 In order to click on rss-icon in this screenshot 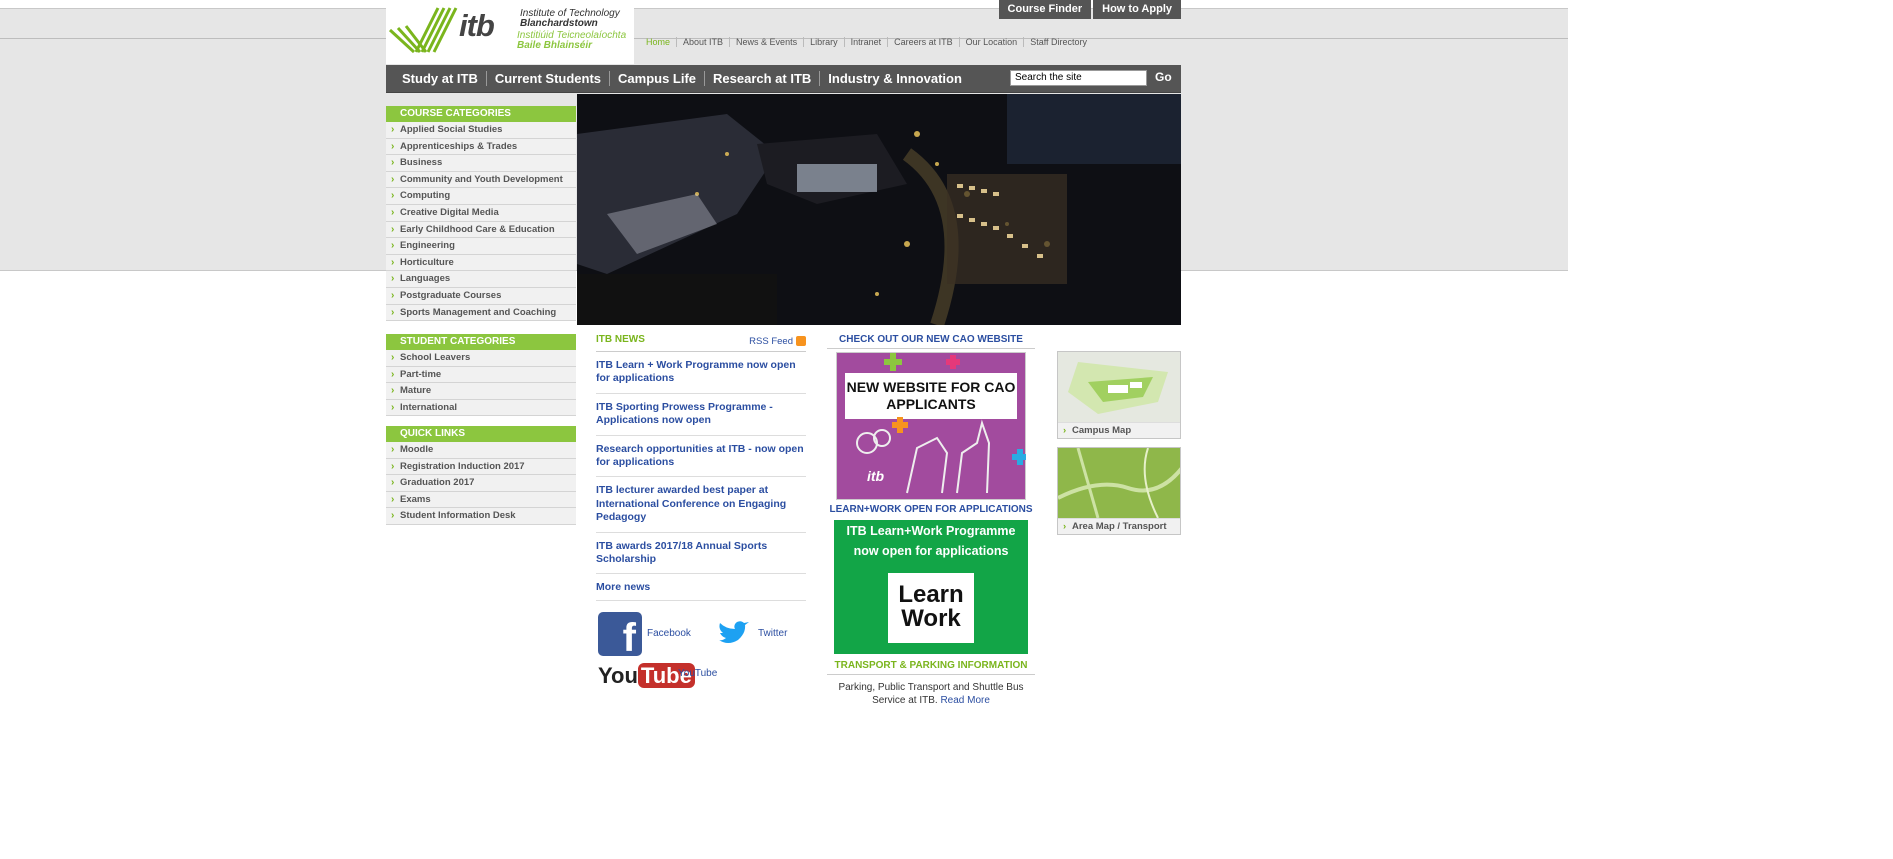, I will do `click(801, 341)`.